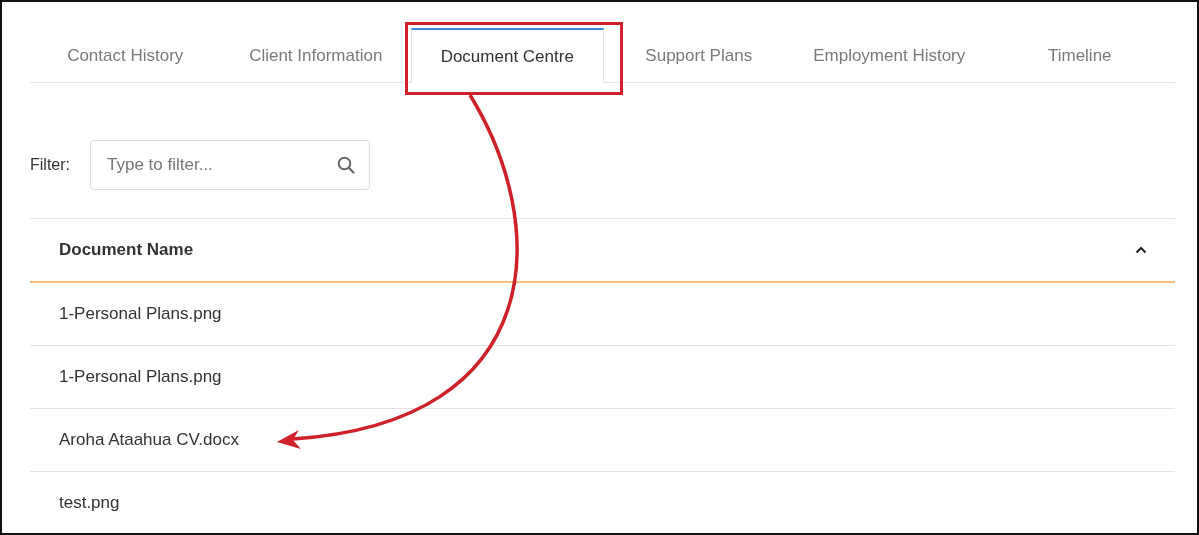  What do you see at coordinates (126, 250) in the screenshot?
I see `column-header: Document Name` at bounding box center [126, 250].